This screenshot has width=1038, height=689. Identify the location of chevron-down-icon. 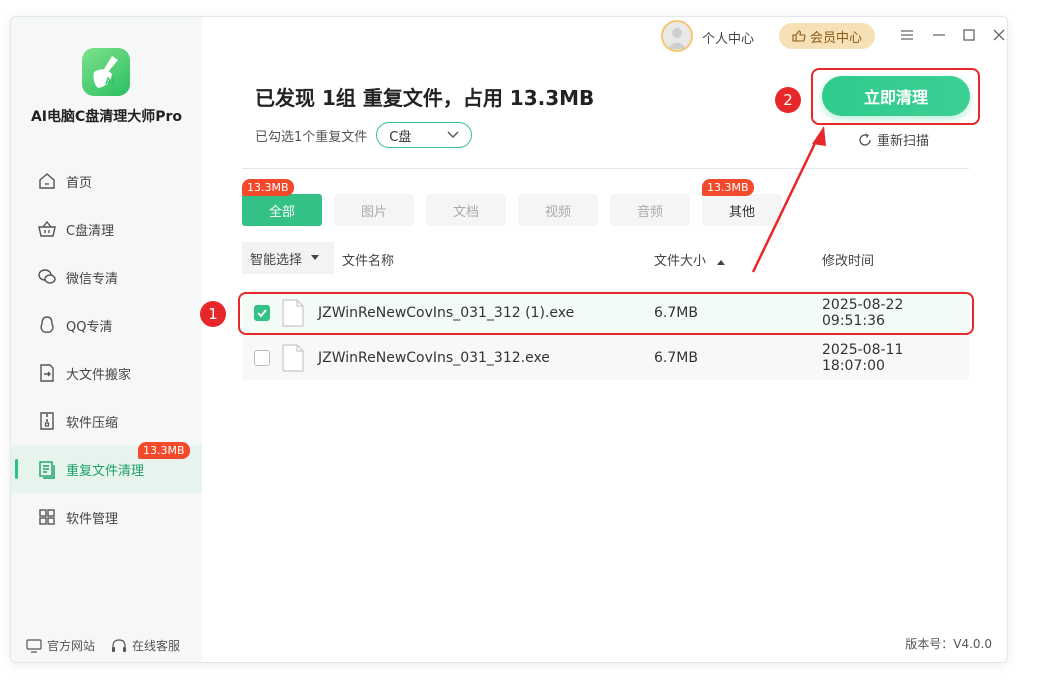
(453, 134).